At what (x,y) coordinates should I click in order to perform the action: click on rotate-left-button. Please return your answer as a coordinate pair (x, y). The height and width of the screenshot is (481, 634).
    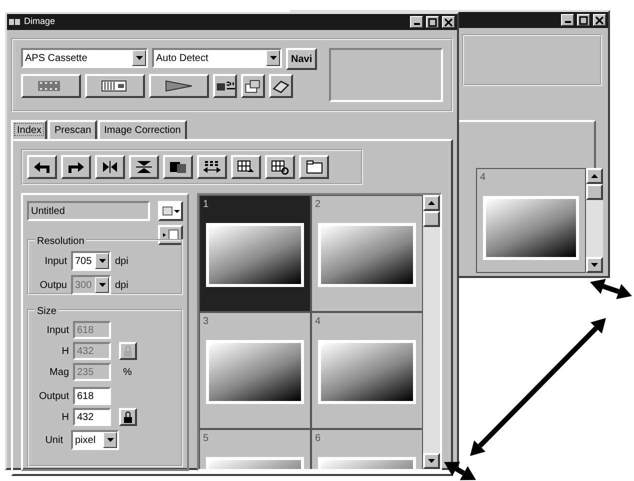
    Looking at the image, I should click on (42, 167).